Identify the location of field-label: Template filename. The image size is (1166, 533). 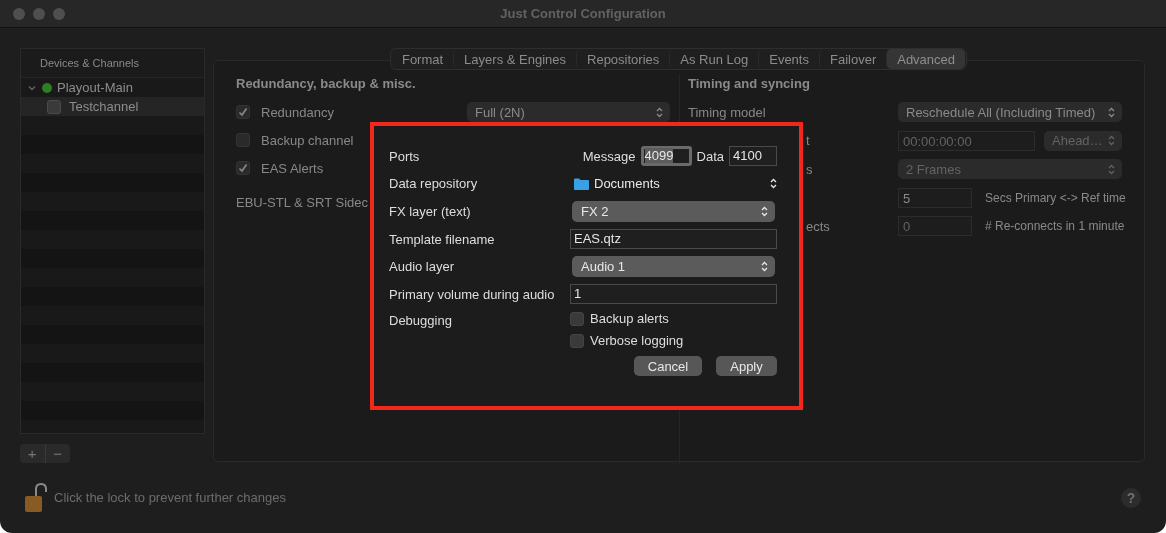
(442, 239).